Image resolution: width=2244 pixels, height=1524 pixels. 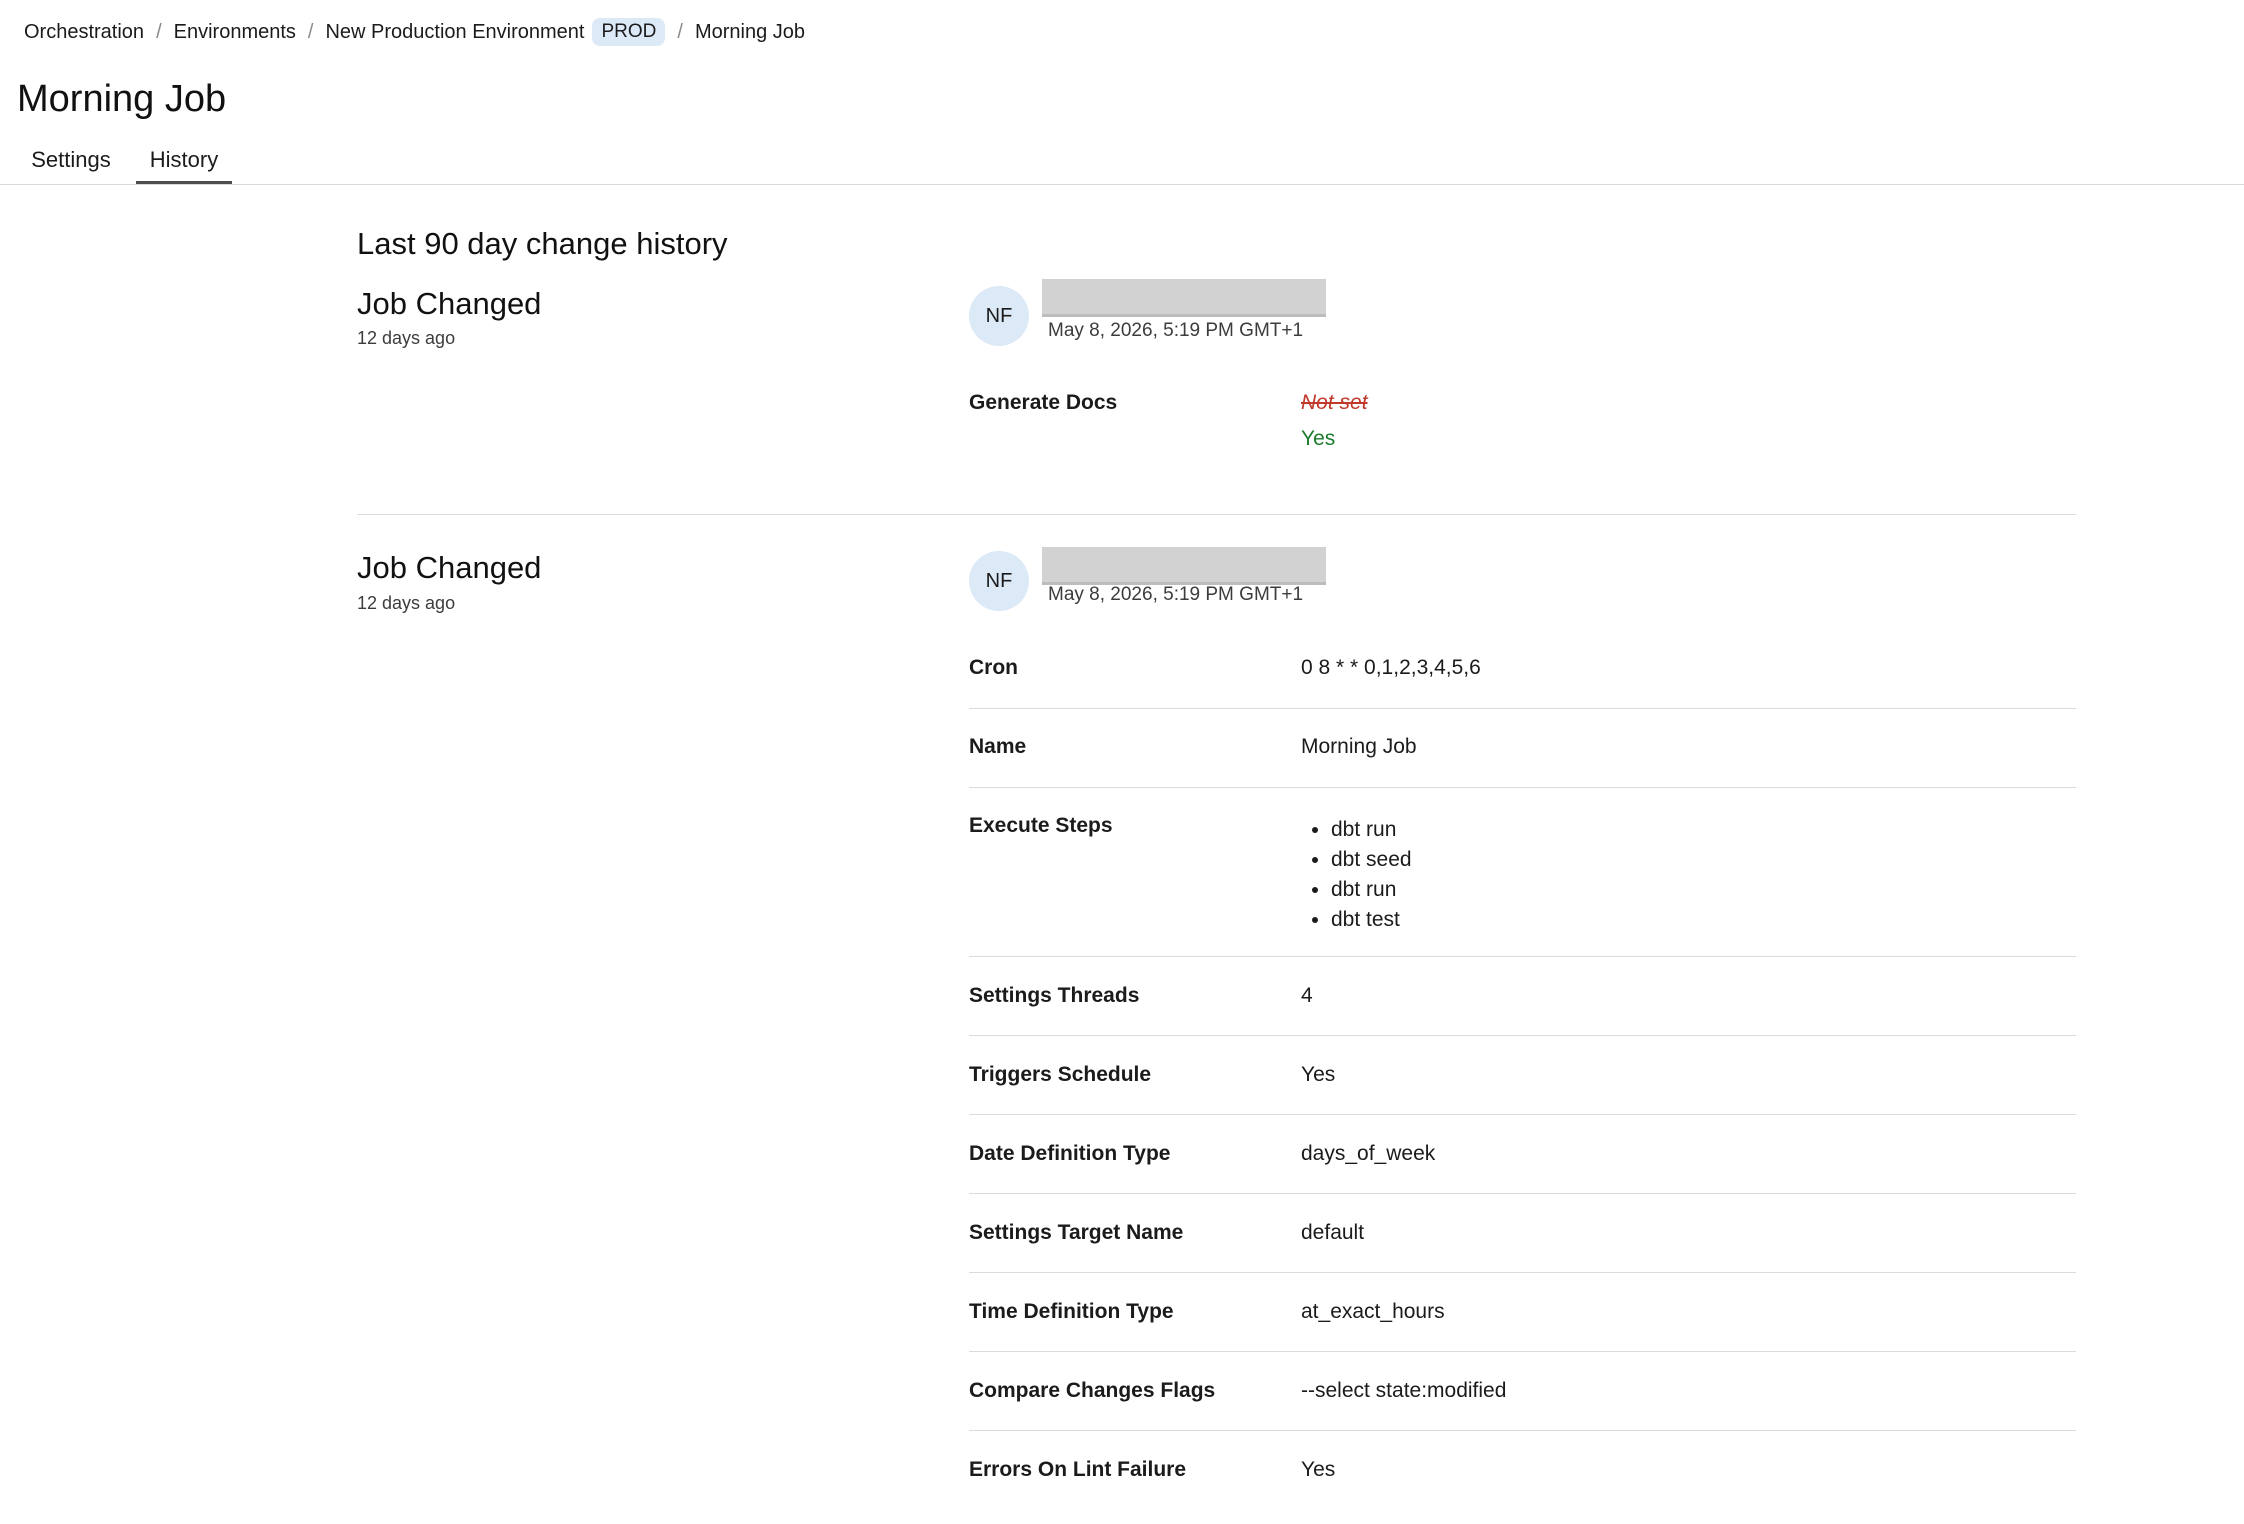 I want to click on field-label-date-definition-type: Date Definition Type, so click(x=1070, y=1153).